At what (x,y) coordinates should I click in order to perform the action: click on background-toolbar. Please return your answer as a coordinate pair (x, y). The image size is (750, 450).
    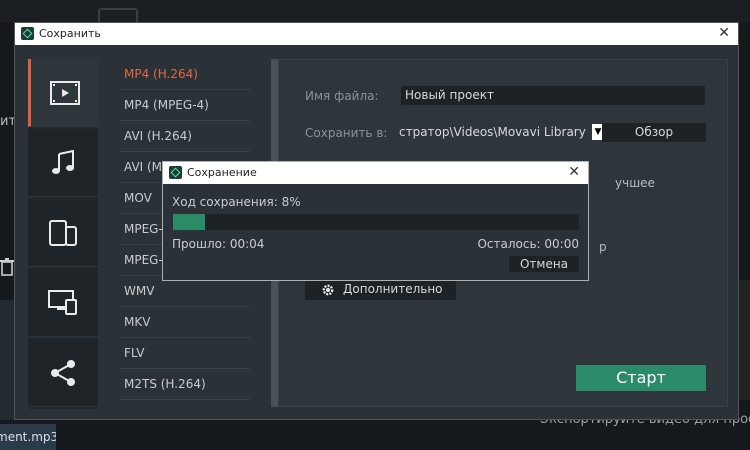
    Looking at the image, I should click on (375, 11).